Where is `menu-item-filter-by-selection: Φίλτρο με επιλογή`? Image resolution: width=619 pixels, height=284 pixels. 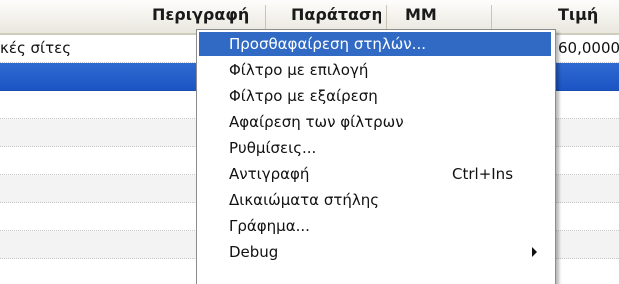 menu-item-filter-by-selection: Φίλτρο με επιλογή is located at coordinates (375, 70).